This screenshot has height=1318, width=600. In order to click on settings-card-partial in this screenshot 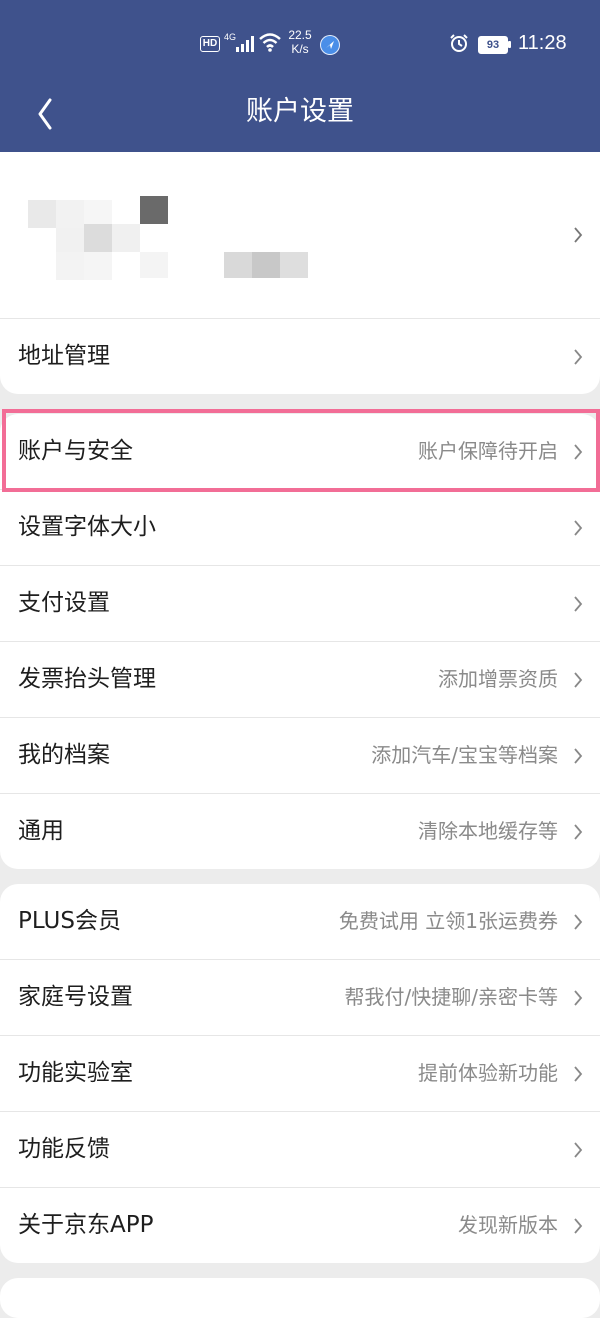, I will do `click(300, 1298)`.